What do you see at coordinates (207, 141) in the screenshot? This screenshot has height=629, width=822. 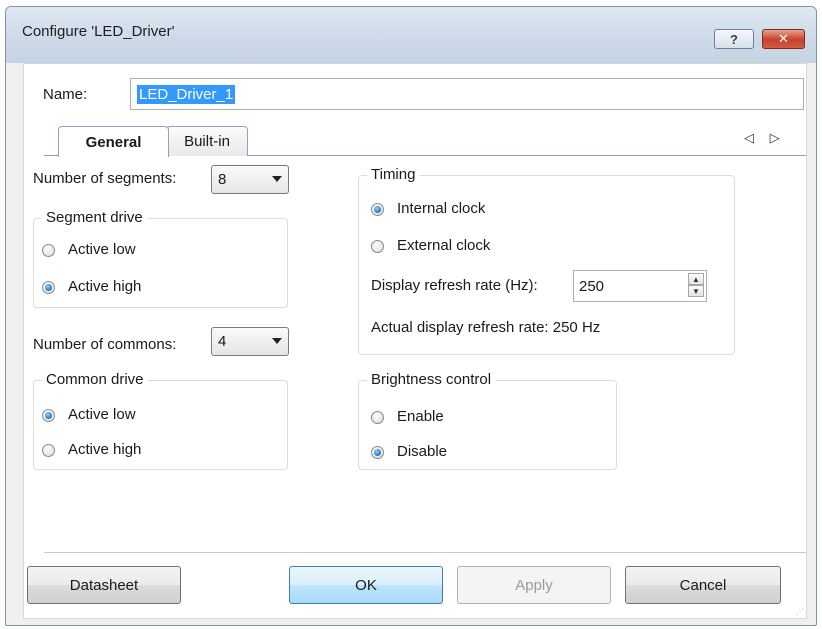 I see `tab-built-in: Built-in` at bounding box center [207, 141].